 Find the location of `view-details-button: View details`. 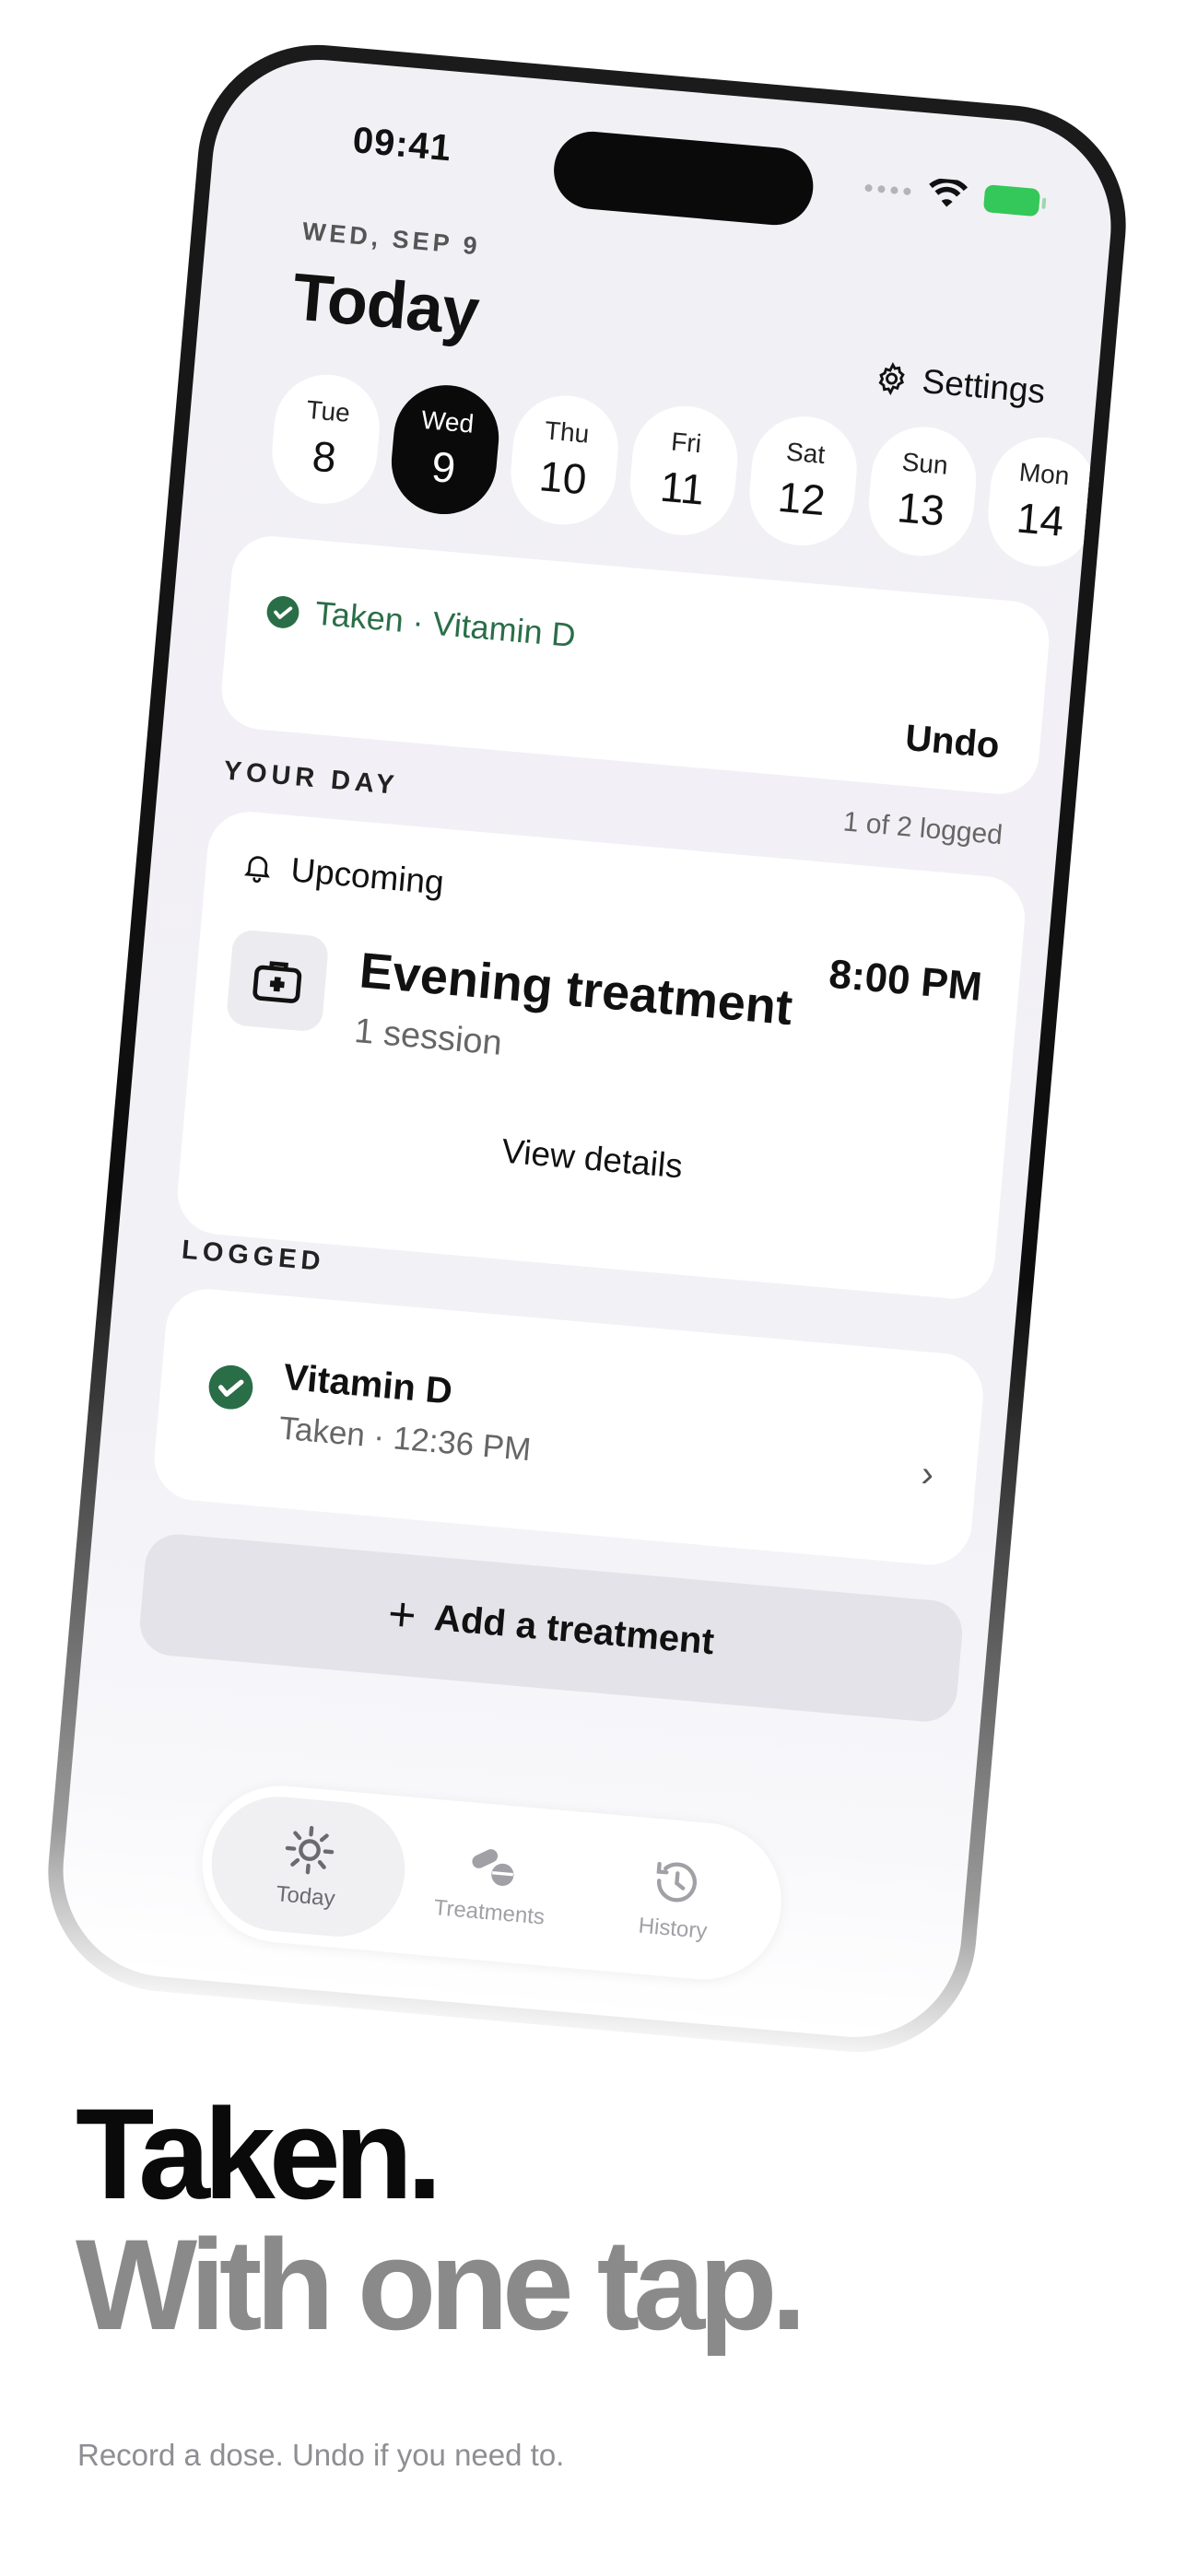

view-details-button: View details is located at coordinates (592, 1158).